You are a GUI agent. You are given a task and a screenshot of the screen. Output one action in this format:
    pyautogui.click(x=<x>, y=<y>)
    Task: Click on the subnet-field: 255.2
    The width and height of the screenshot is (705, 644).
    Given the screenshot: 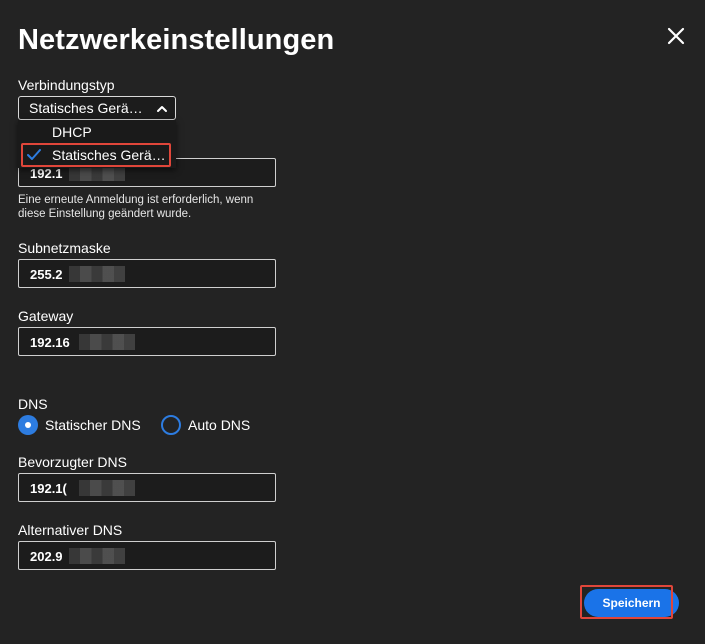 What is the action you would take?
    pyautogui.click(x=147, y=273)
    